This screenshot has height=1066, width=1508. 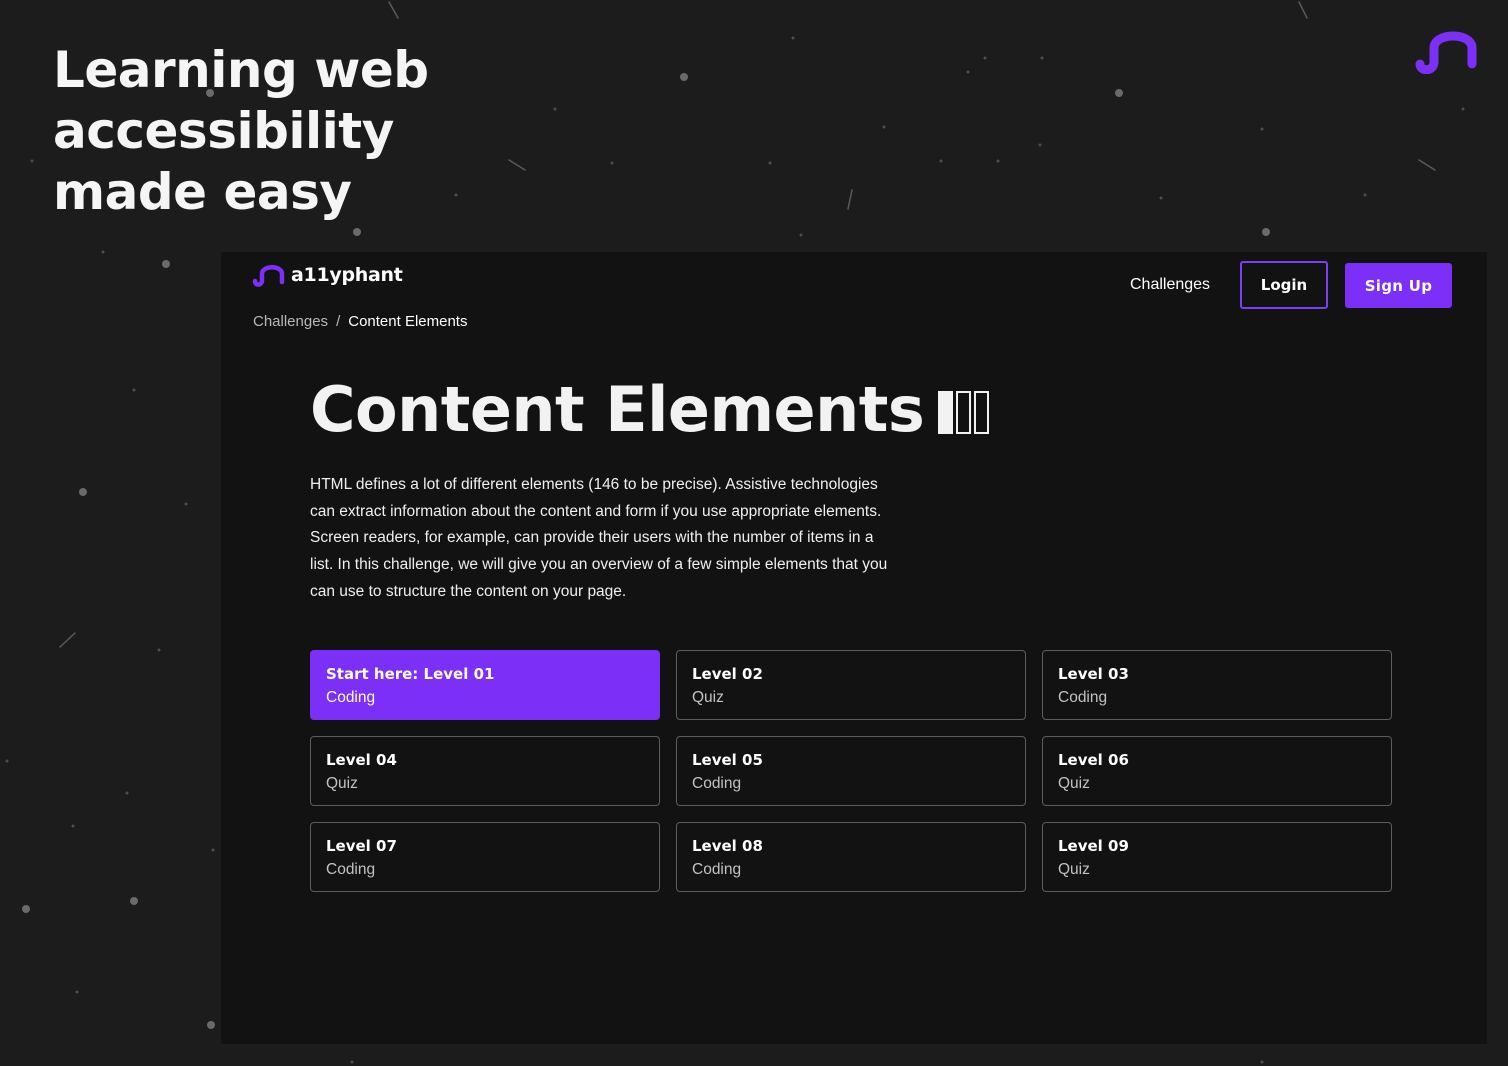 I want to click on level-name: Level 08, so click(x=727, y=846).